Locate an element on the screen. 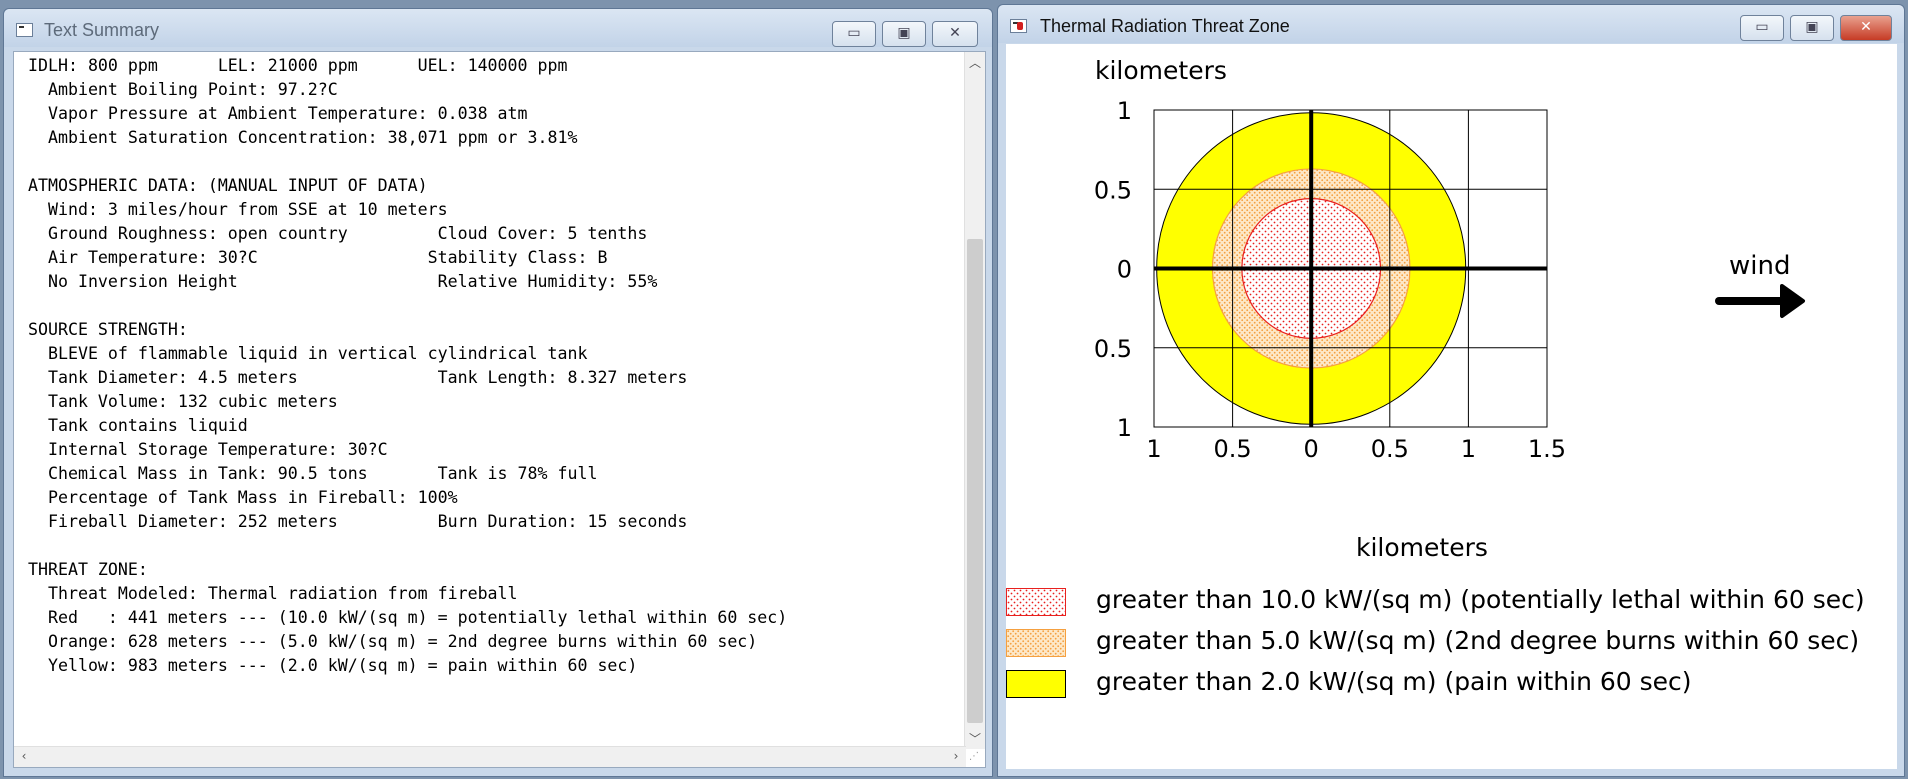 The height and width of the screenshot is (779, 1908). summary-line: Wind: 3 miles/hour from SSE at 10 meters is located at coordinates (238, 209).